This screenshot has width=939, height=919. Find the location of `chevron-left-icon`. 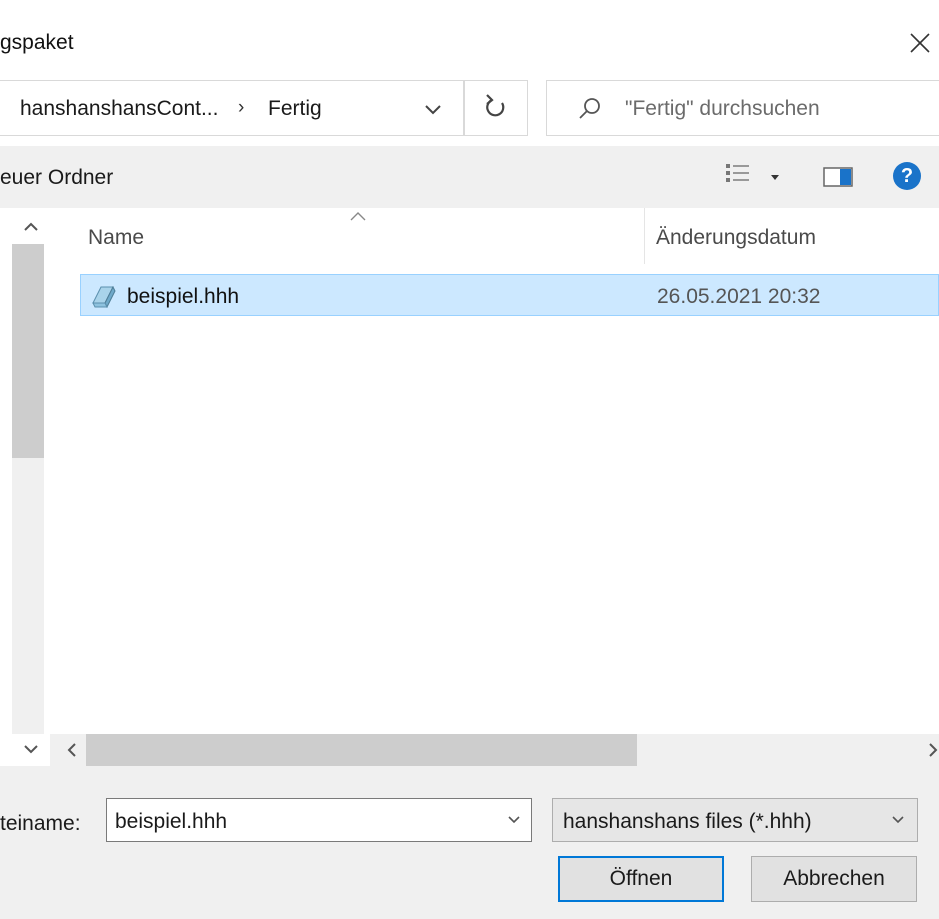

chevron-left-icon is located at coordinates (71, 750).